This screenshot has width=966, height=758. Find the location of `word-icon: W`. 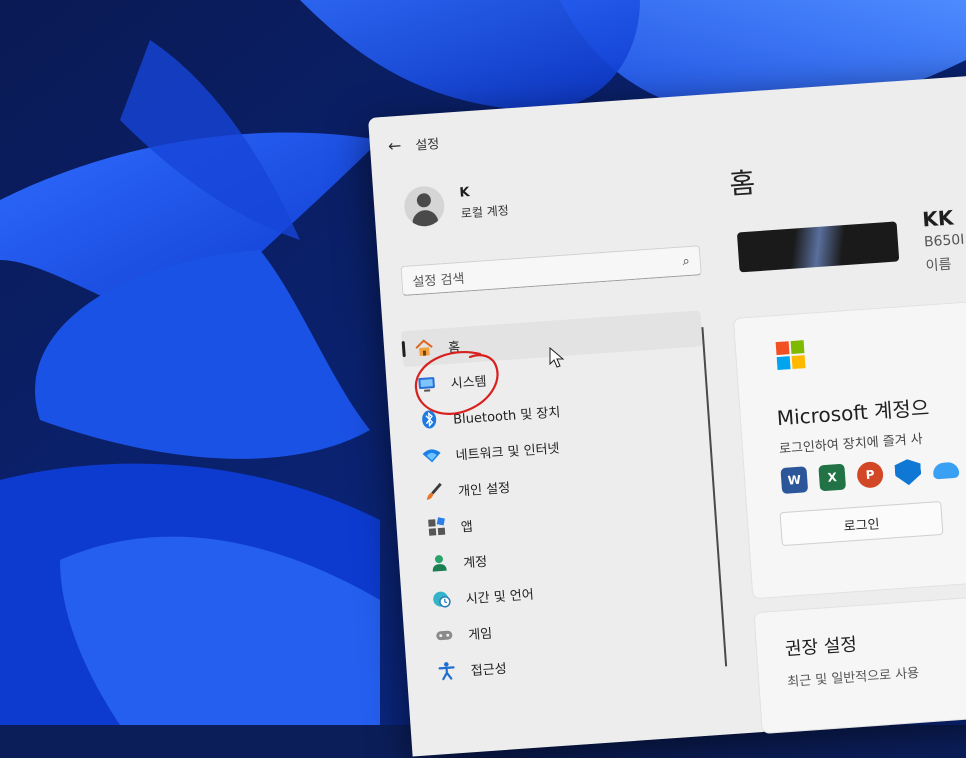

word-icon: W is located at coordinates (794, 480).